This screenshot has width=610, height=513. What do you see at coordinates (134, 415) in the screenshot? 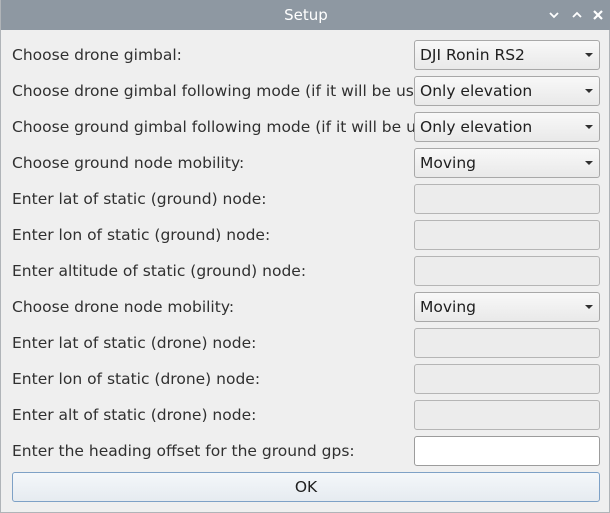
I see `drone-alt-label: Enter alt of static (drone) node:` at bounding box center [134, 415].